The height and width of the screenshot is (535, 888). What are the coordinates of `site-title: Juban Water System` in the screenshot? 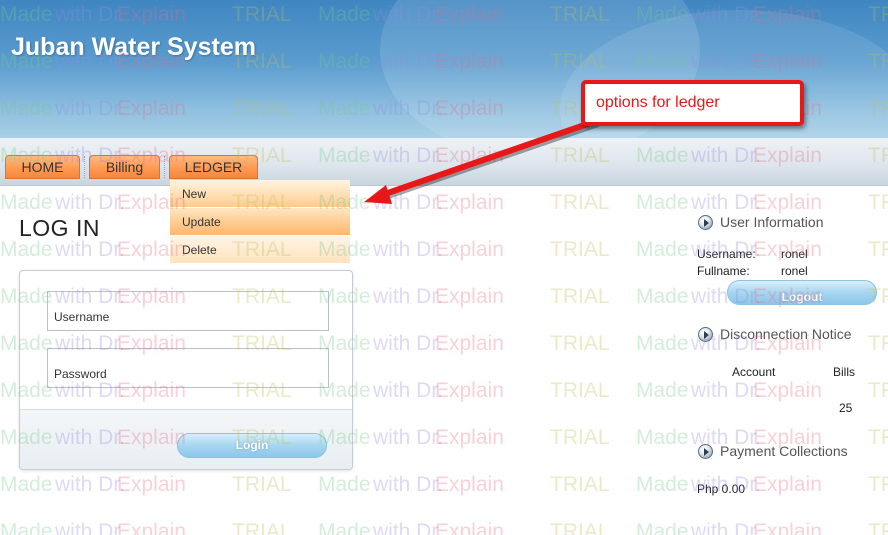 It's located at (133, 47).